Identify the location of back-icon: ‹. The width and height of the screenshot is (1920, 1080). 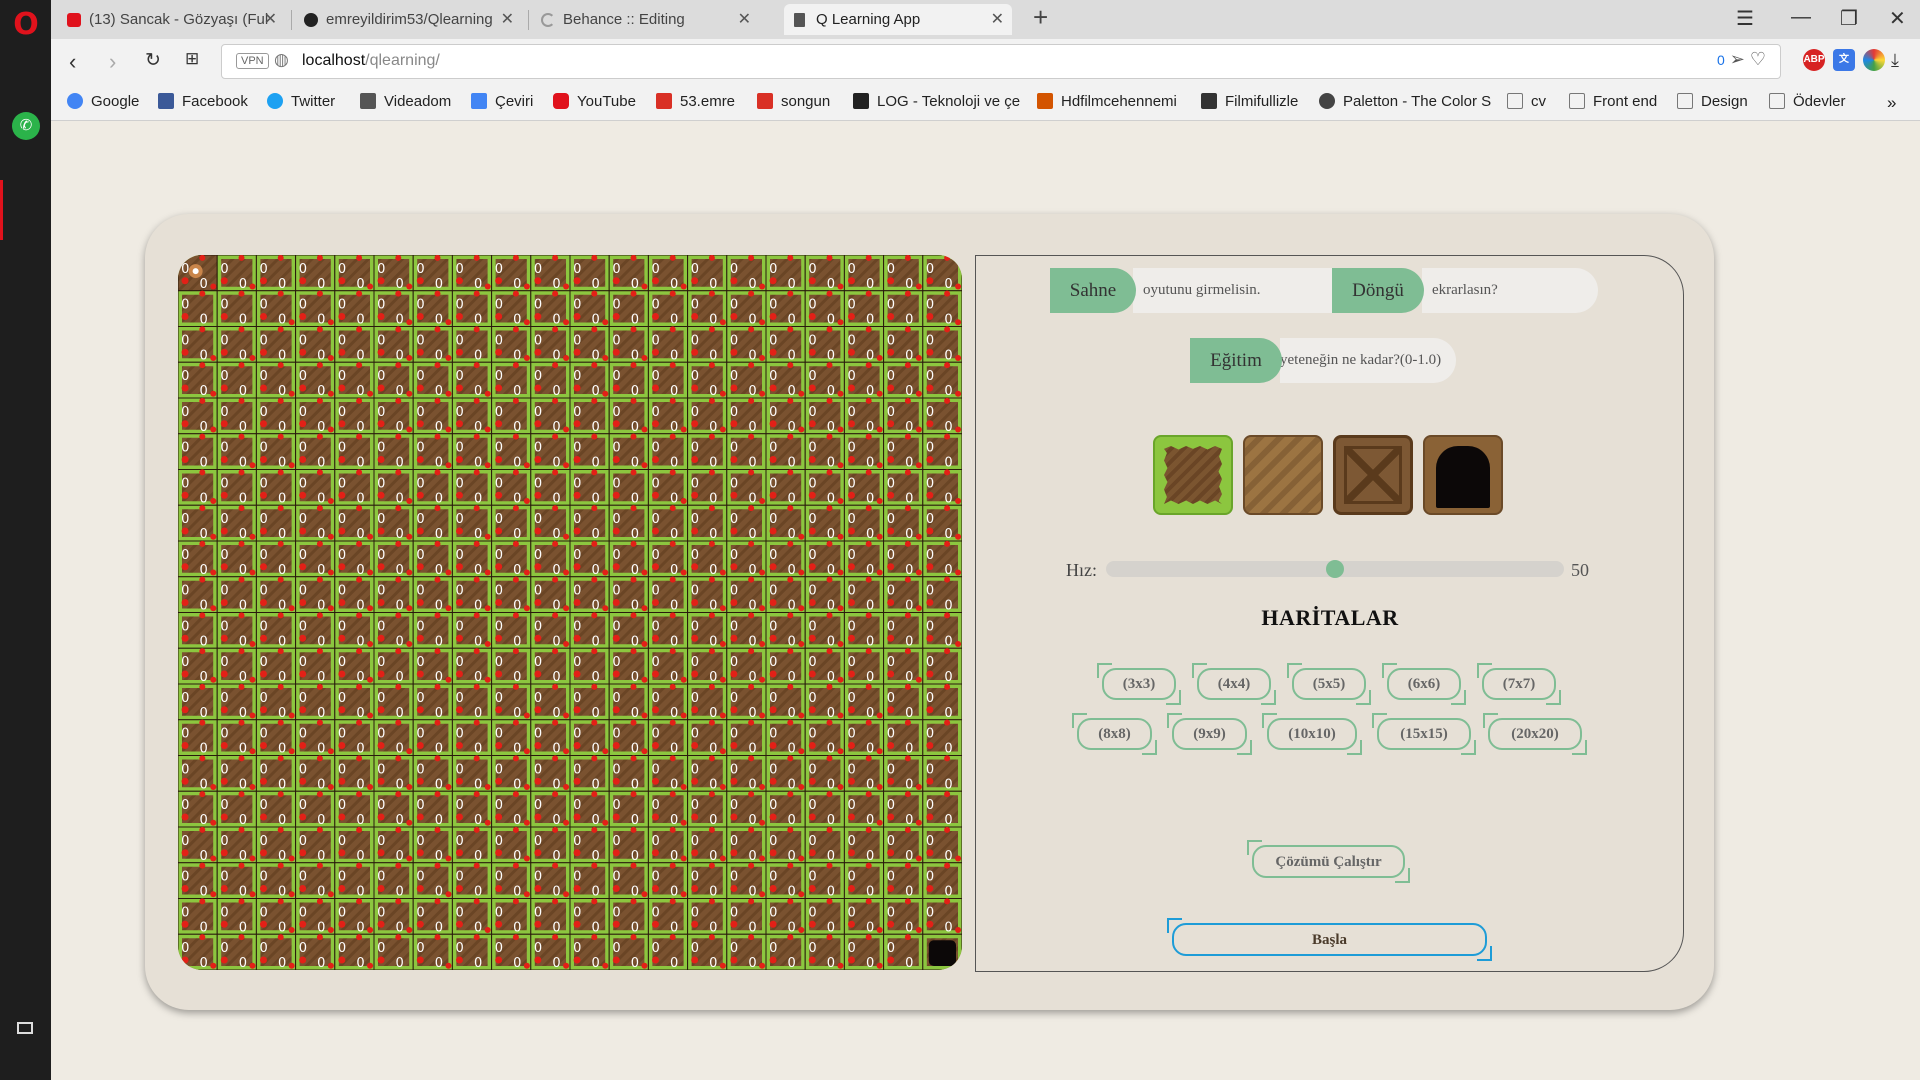
(72, 62).